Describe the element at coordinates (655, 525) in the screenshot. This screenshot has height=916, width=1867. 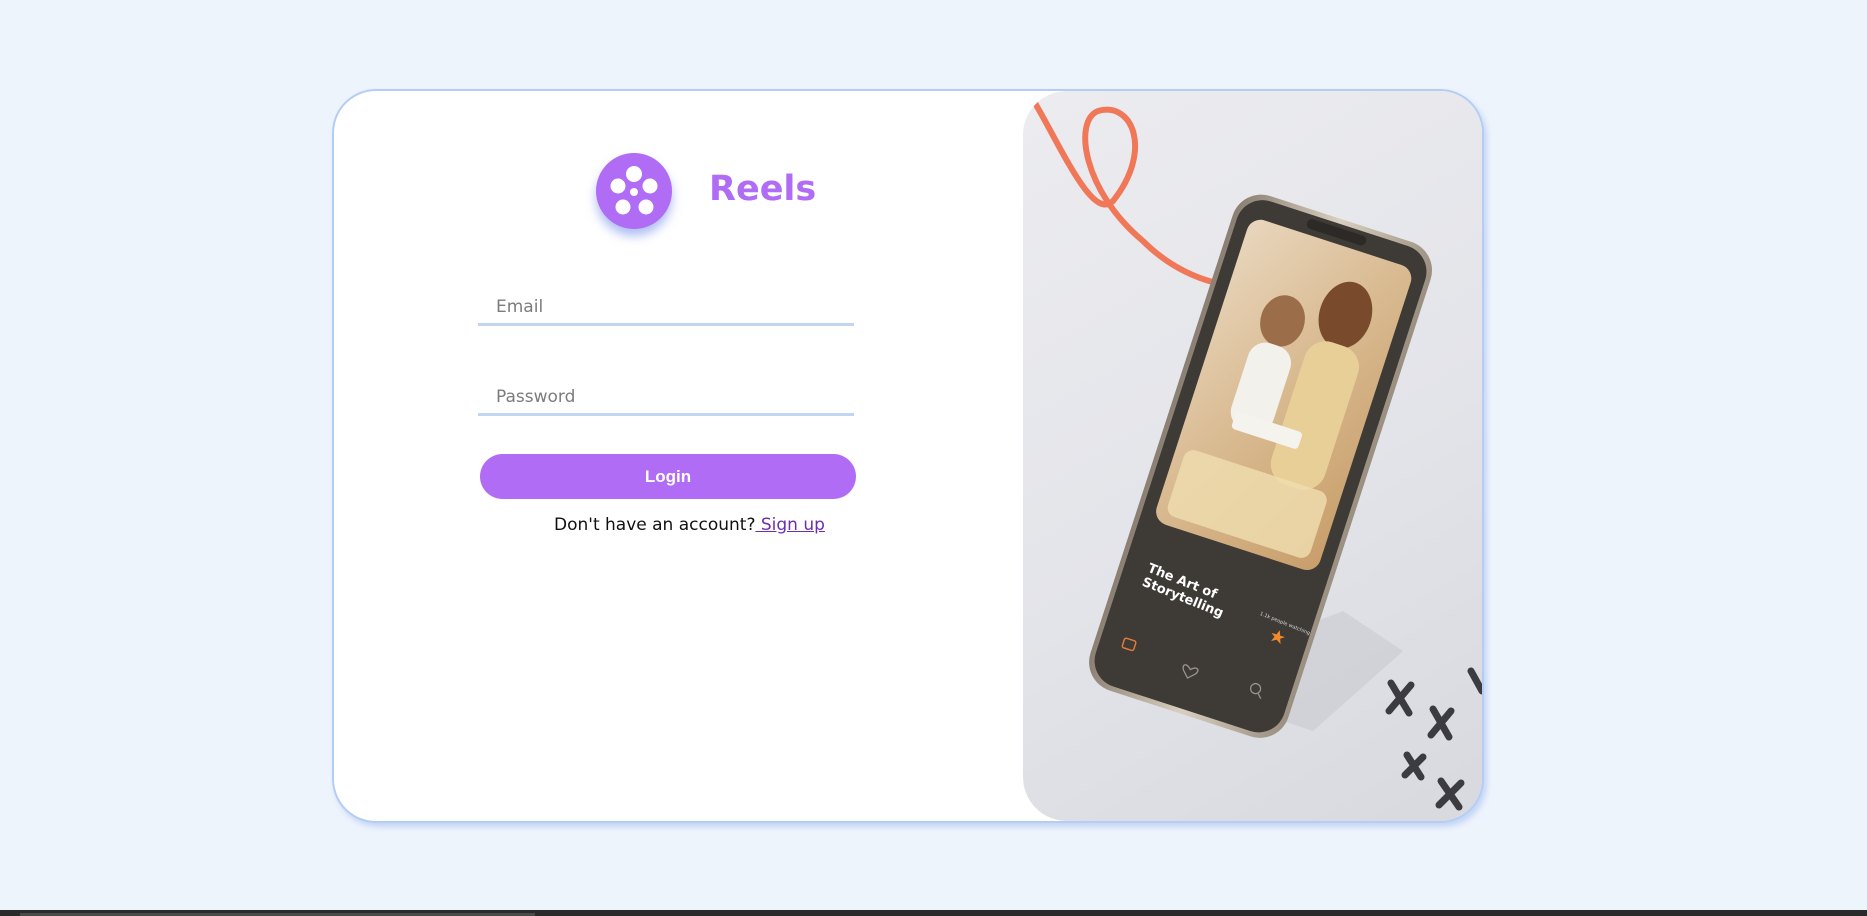
I see `signup-prompt-text: Don't have an account?` at that location.